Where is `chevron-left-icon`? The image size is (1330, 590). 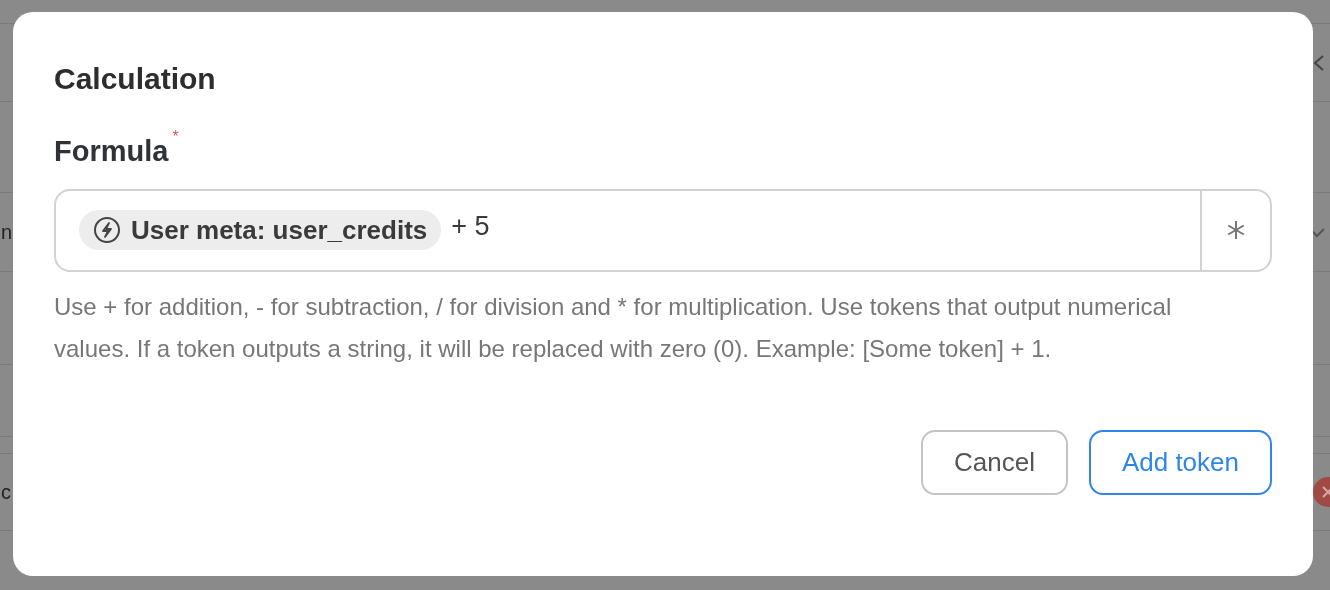
chevron-left-icon is located at coordinates (1319, 62).